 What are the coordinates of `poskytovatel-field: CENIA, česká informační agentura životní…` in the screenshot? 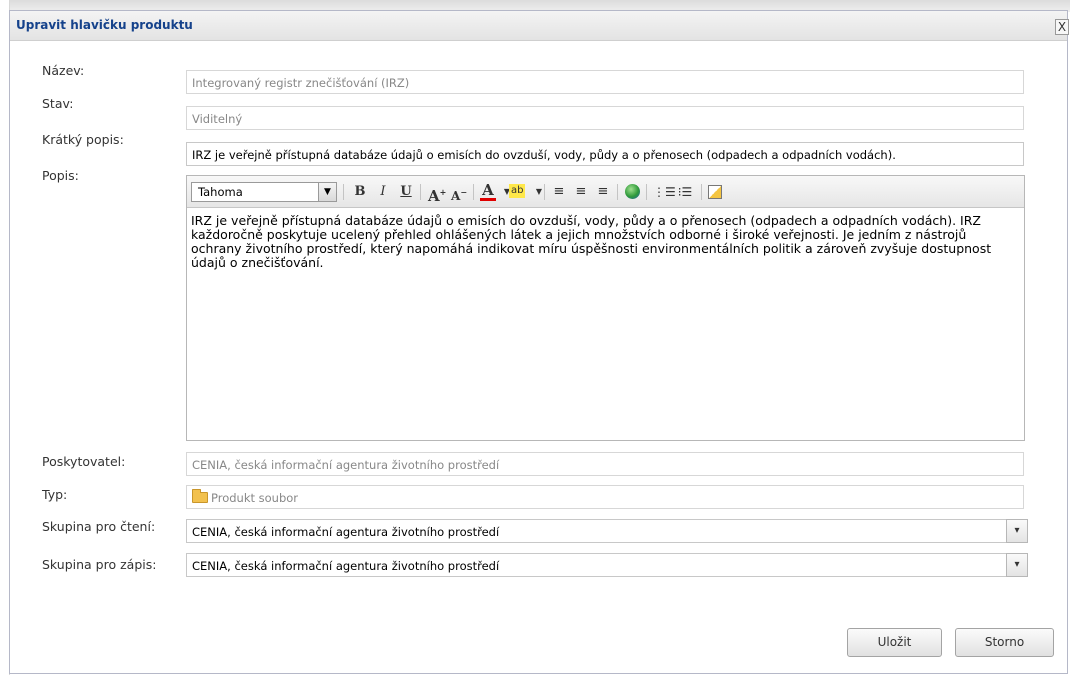 It's located at (605, 464).